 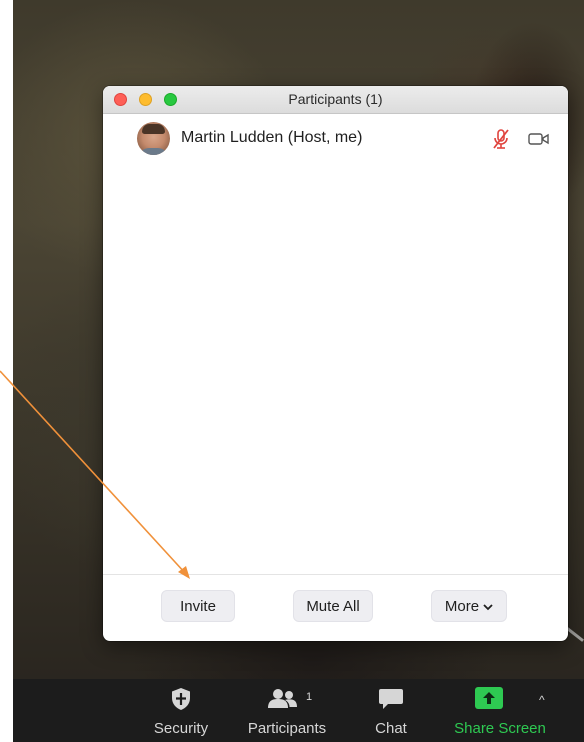 What do you see at coordinates (272, 137) in the screenshot?
I see `participant-name: Martin Ludden (Host, me)` at bounding box center [272, 137].